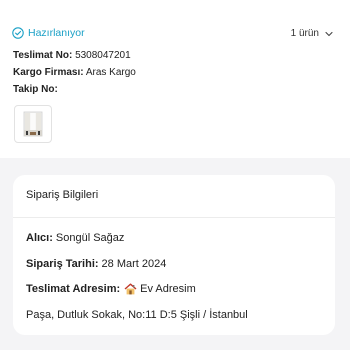 This screenshot has width=350, height=350. Describe the element at coordinates (62, 195) in the screenshot. I see `card-title: Sipariş Bilgileri` at that location.